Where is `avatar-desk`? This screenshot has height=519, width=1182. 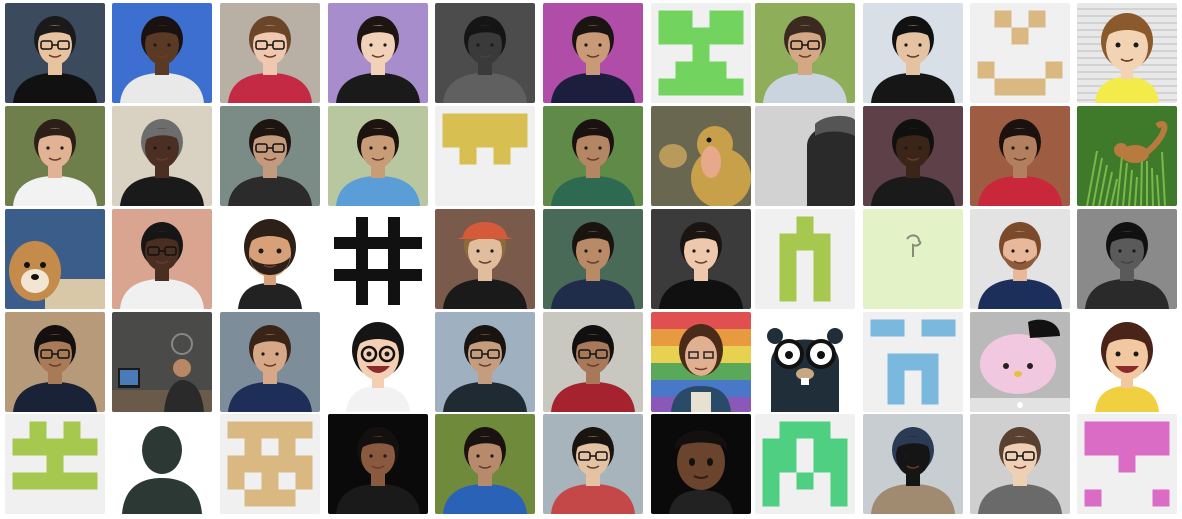
avatar-desk is located at coordinates (162, 362).